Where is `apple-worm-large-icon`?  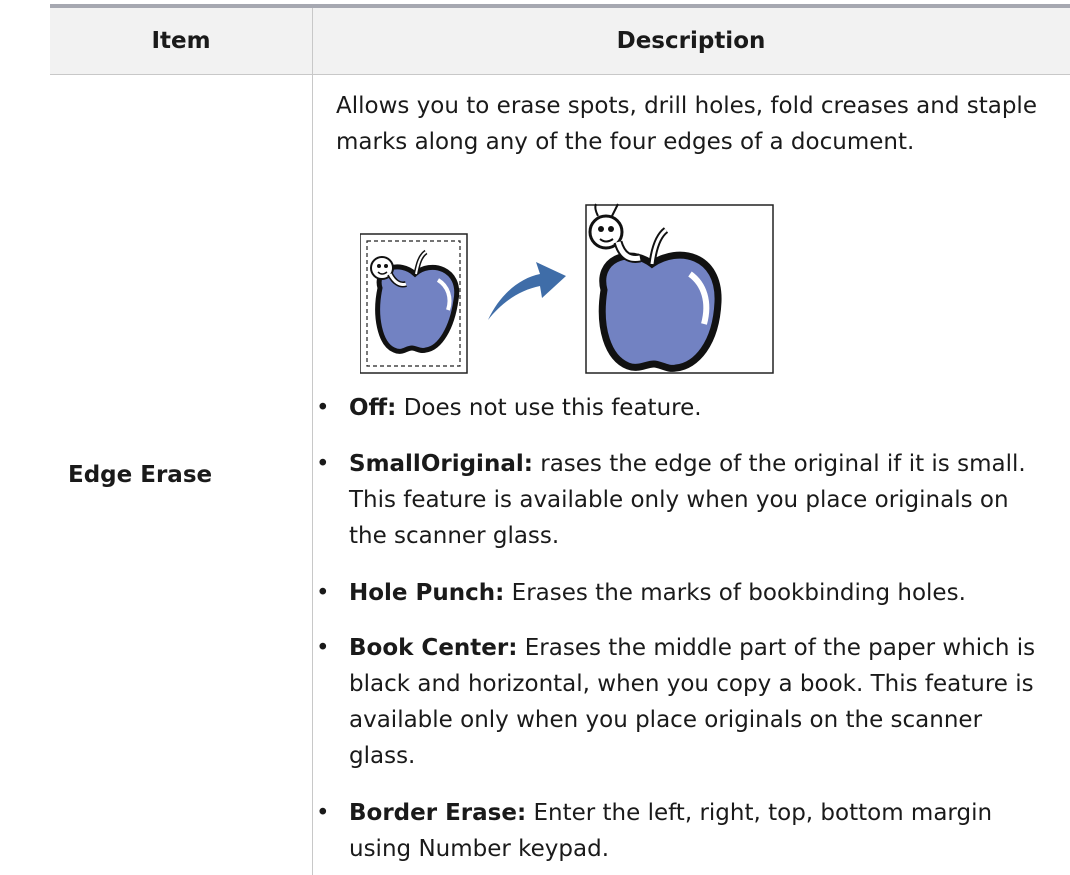 apple-worm-large-icon is located at coordinates (679, 288).